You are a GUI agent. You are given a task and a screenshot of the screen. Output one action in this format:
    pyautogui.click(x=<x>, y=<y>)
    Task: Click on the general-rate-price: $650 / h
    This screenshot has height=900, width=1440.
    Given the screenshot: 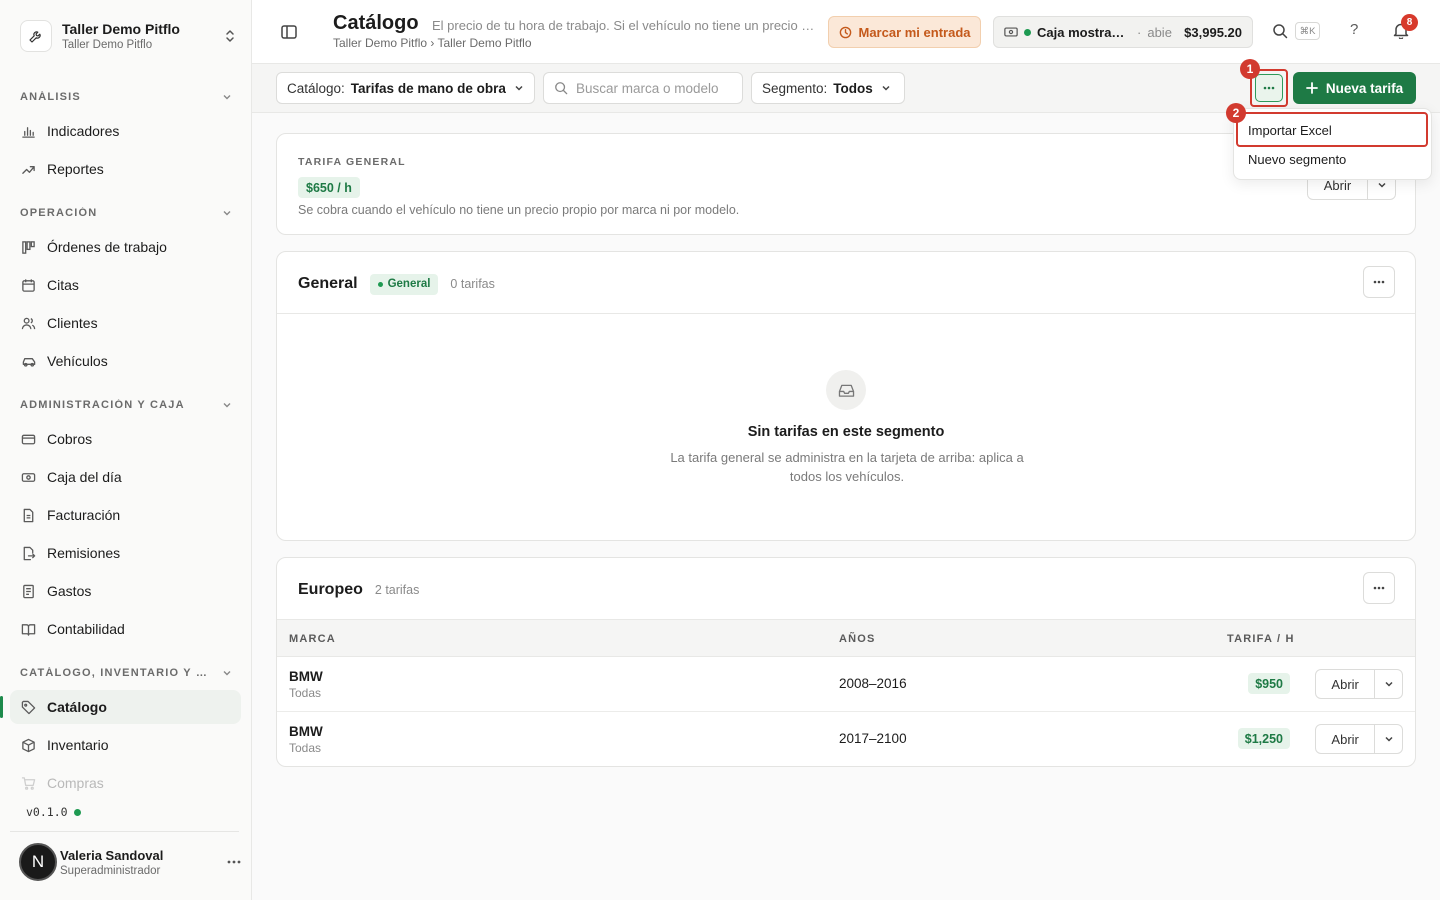 What is the action you would take?
    pyautogui.click(x=329, y=187)
    